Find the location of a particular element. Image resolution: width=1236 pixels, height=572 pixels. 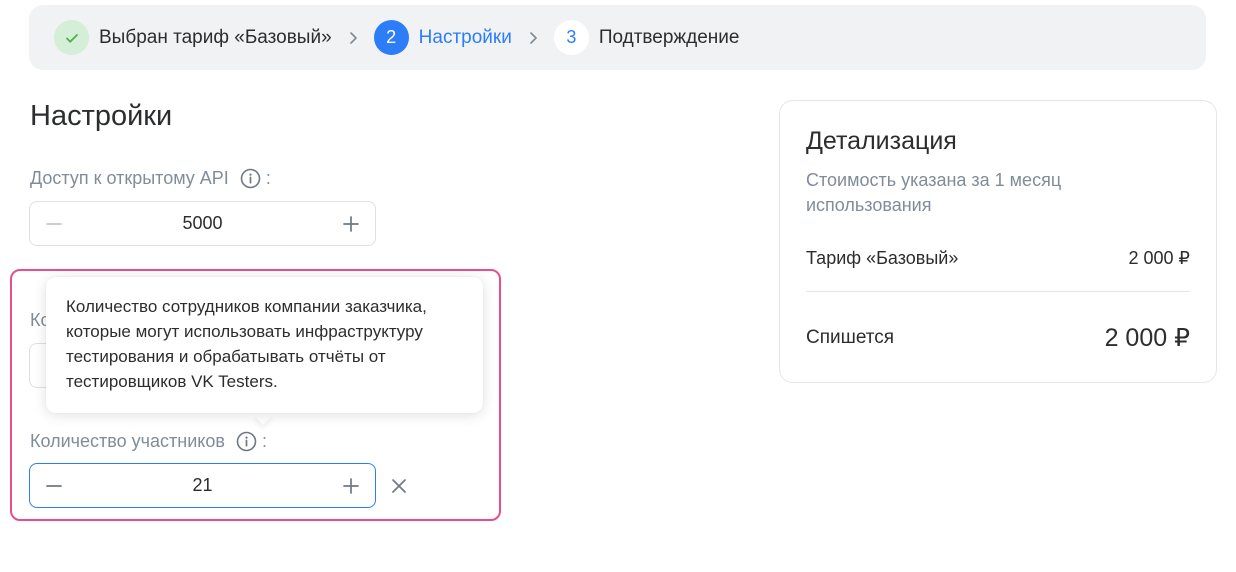

api-access-label-text: Доступ к открытому API is located at coordinates (129, 178).